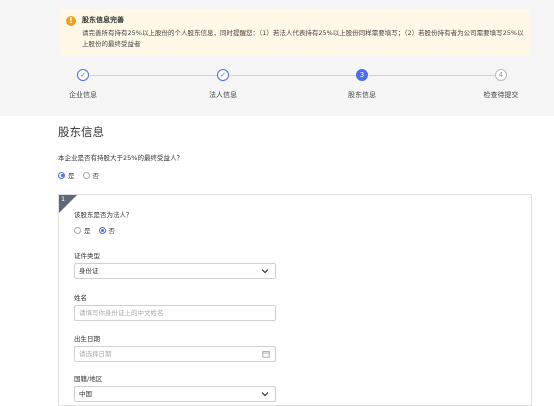 The image size is (554, 406). I want to click on id-type-value: 身份证, so click(89, 271).